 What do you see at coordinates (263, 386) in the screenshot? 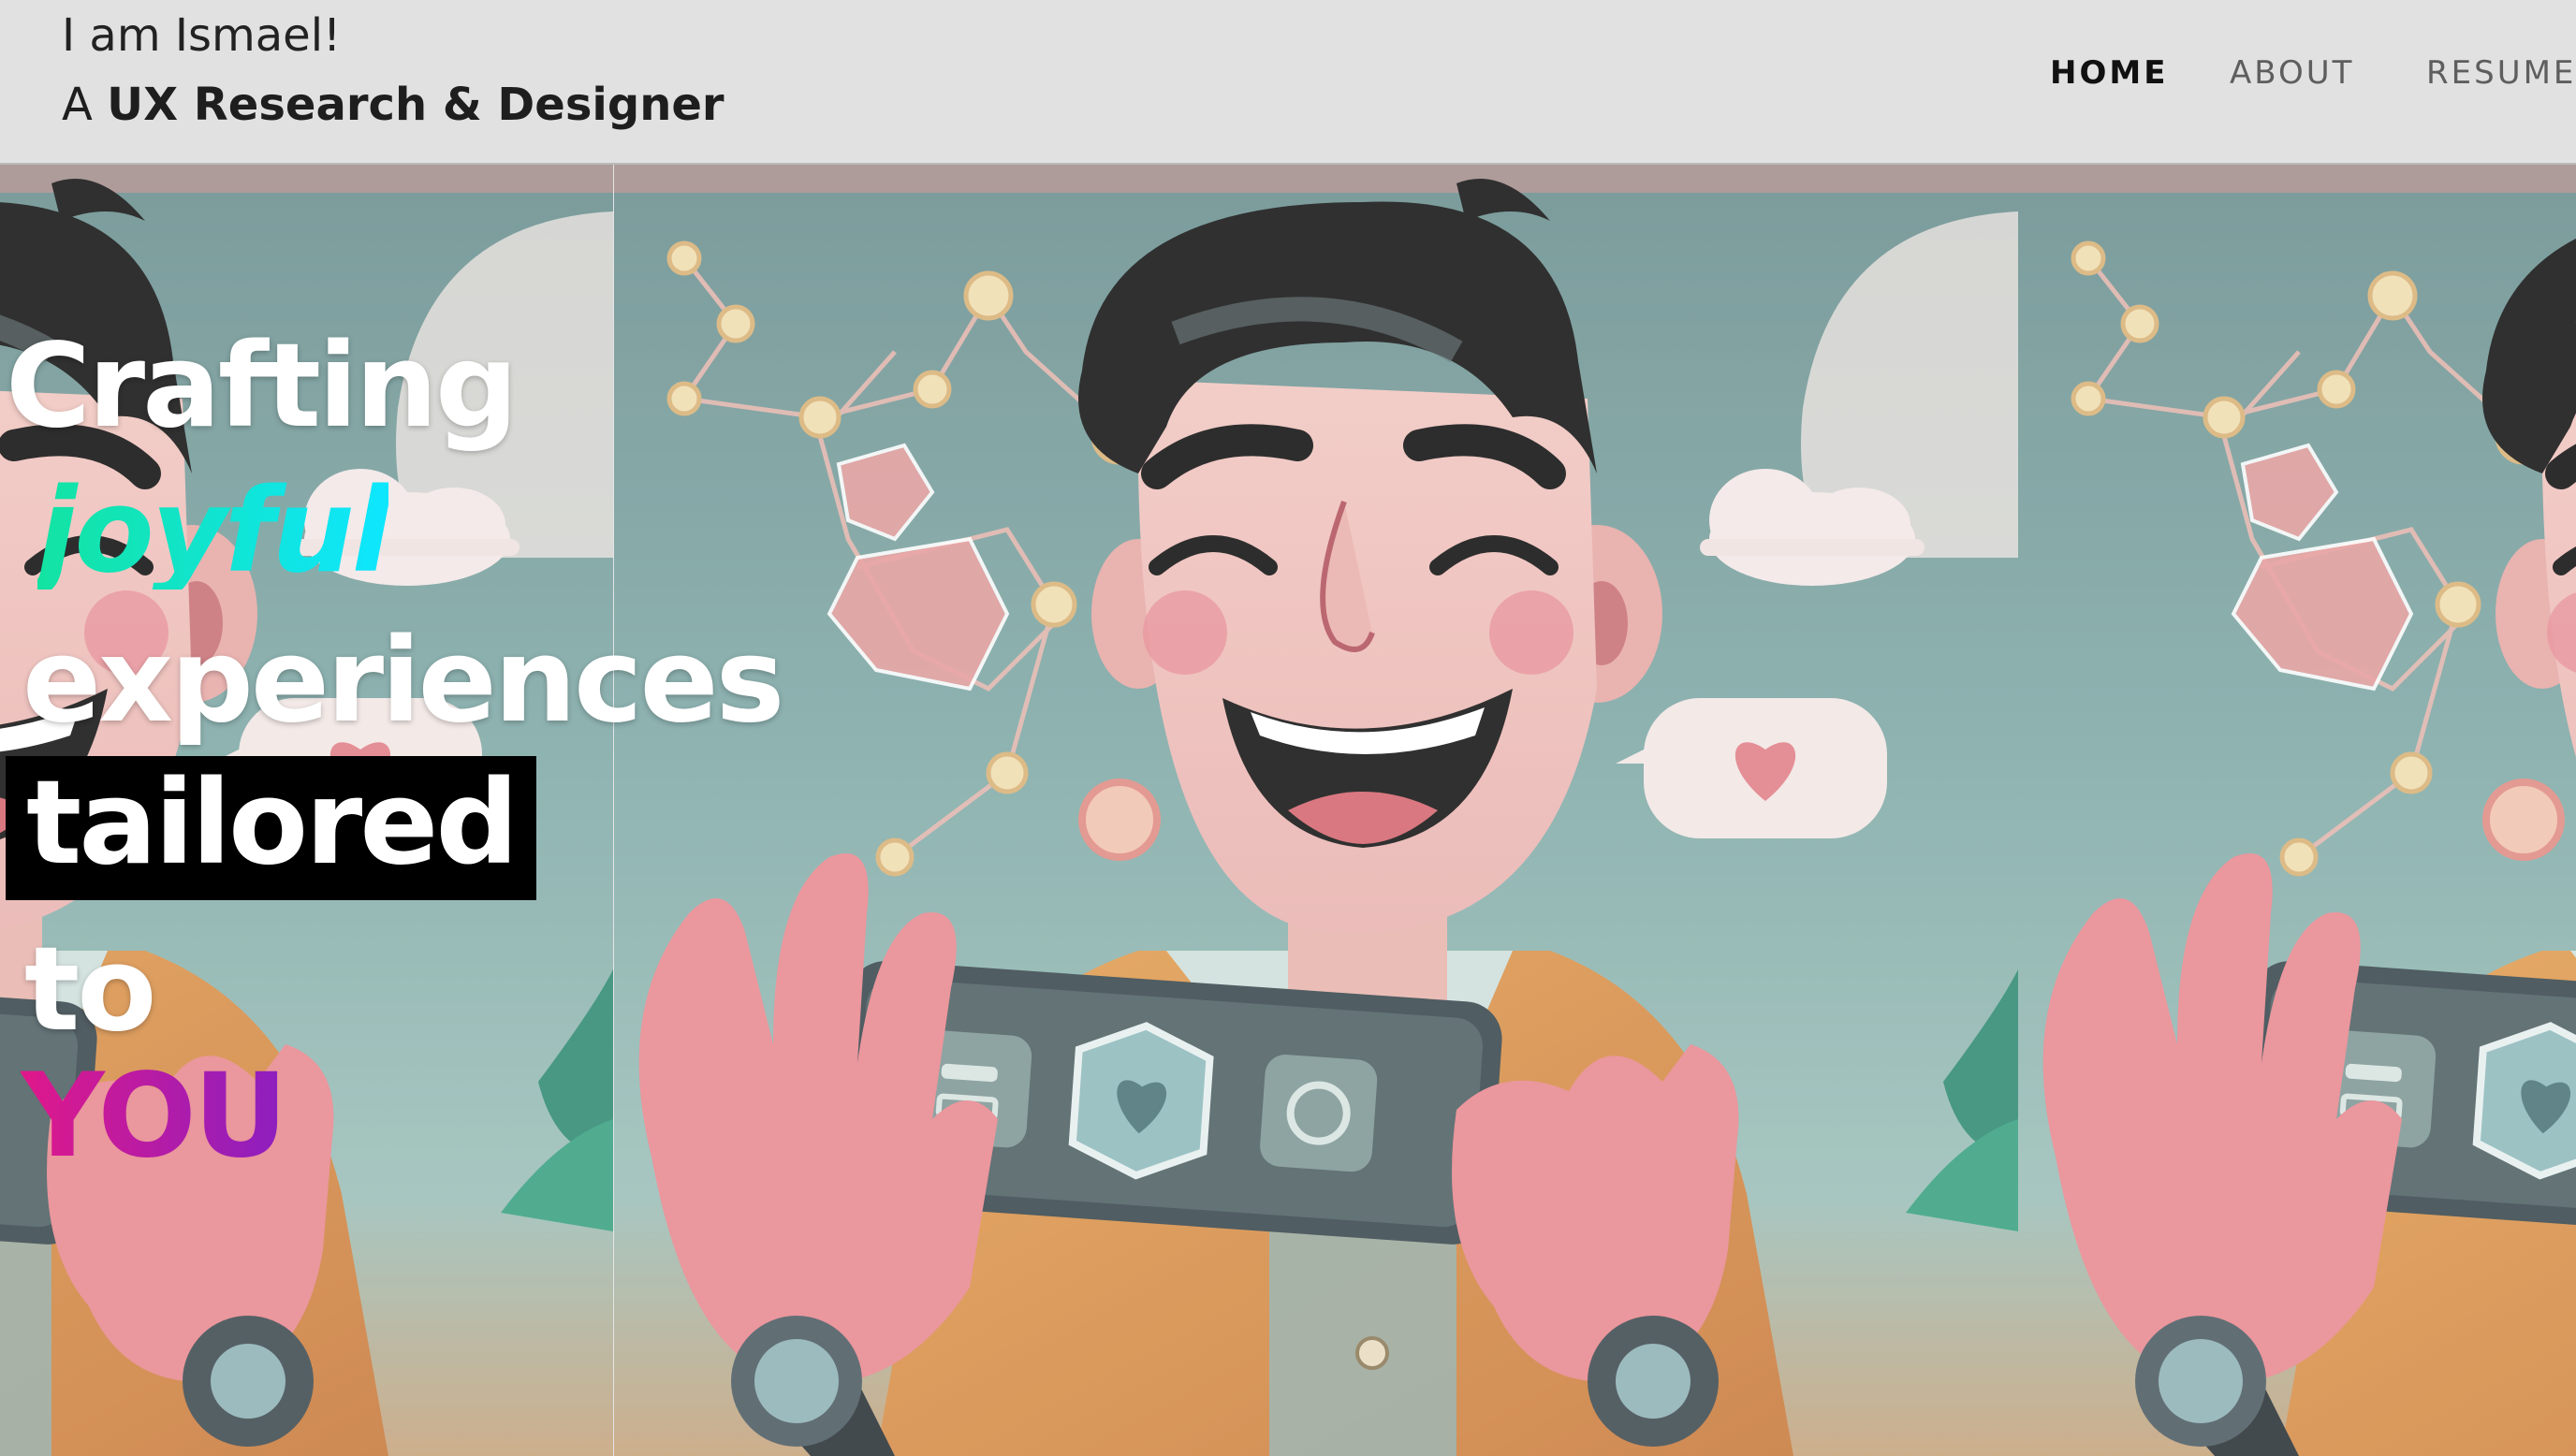
I see `headline-crafting: Crafting` at bounding box center [263, 386].